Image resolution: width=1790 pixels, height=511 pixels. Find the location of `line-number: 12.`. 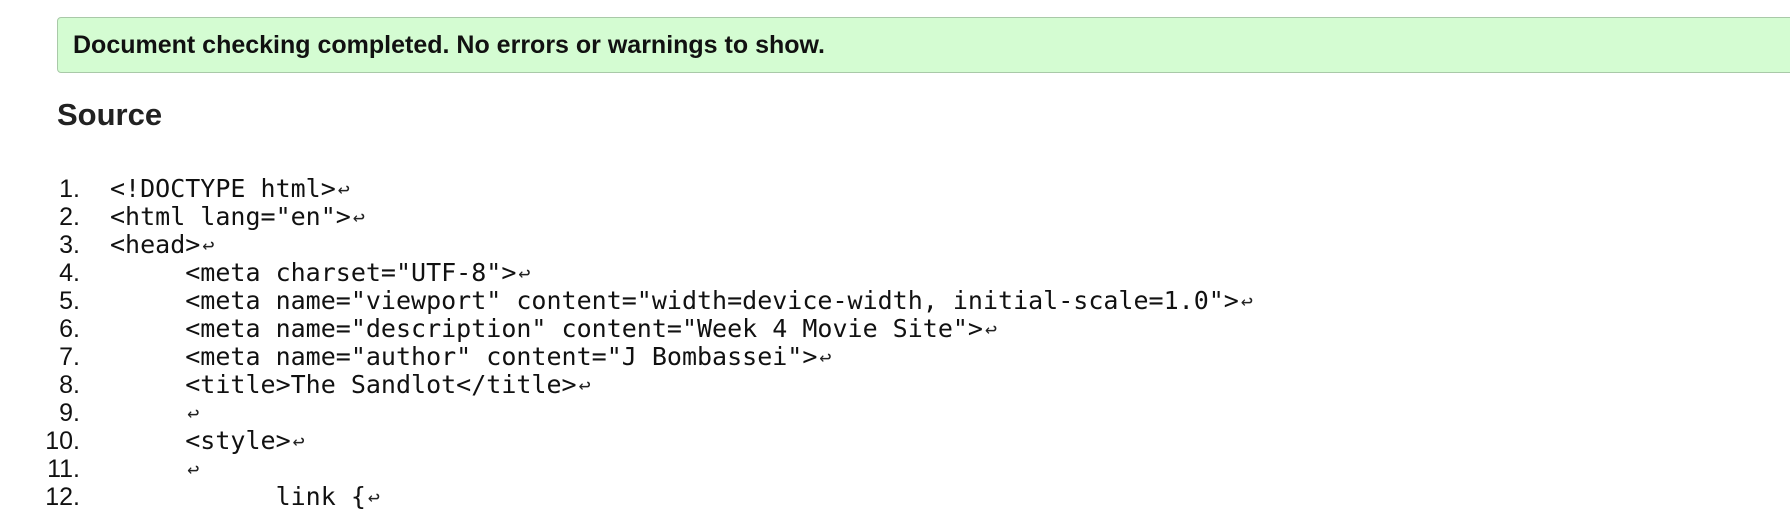

line-number: 12. is located at coordinates (62, 497).